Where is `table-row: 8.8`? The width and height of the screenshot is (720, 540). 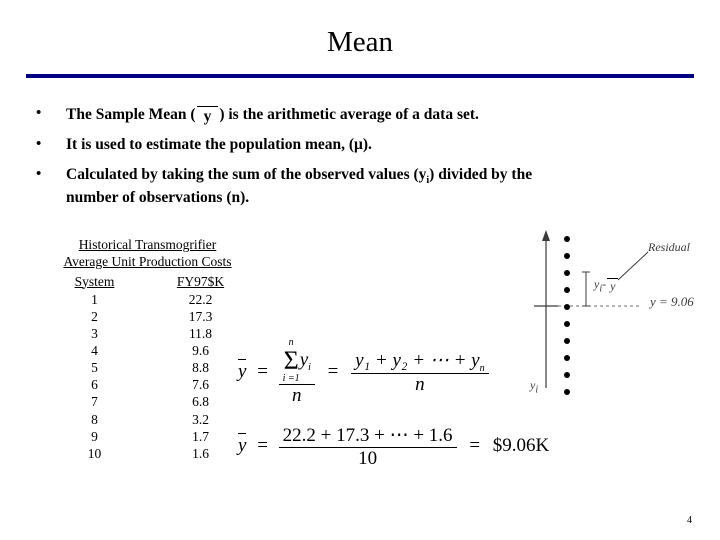 table-row: 8.8 is located at coordinates (200, 368).